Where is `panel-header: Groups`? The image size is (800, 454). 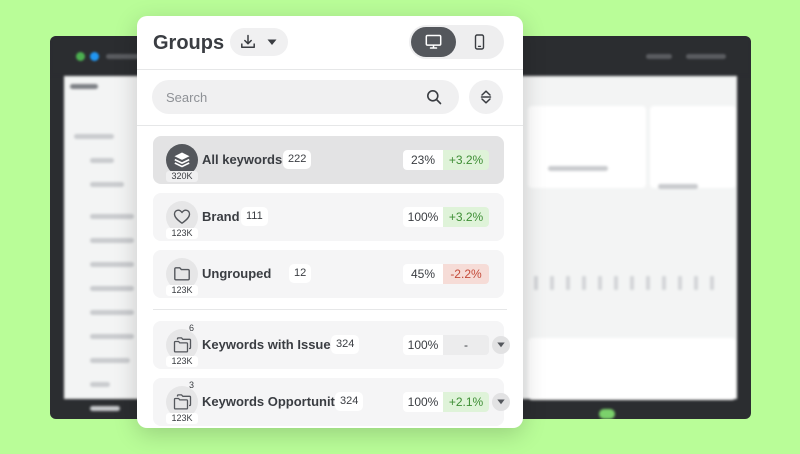 panel-header: Groups is located at coordinates (330, 43).